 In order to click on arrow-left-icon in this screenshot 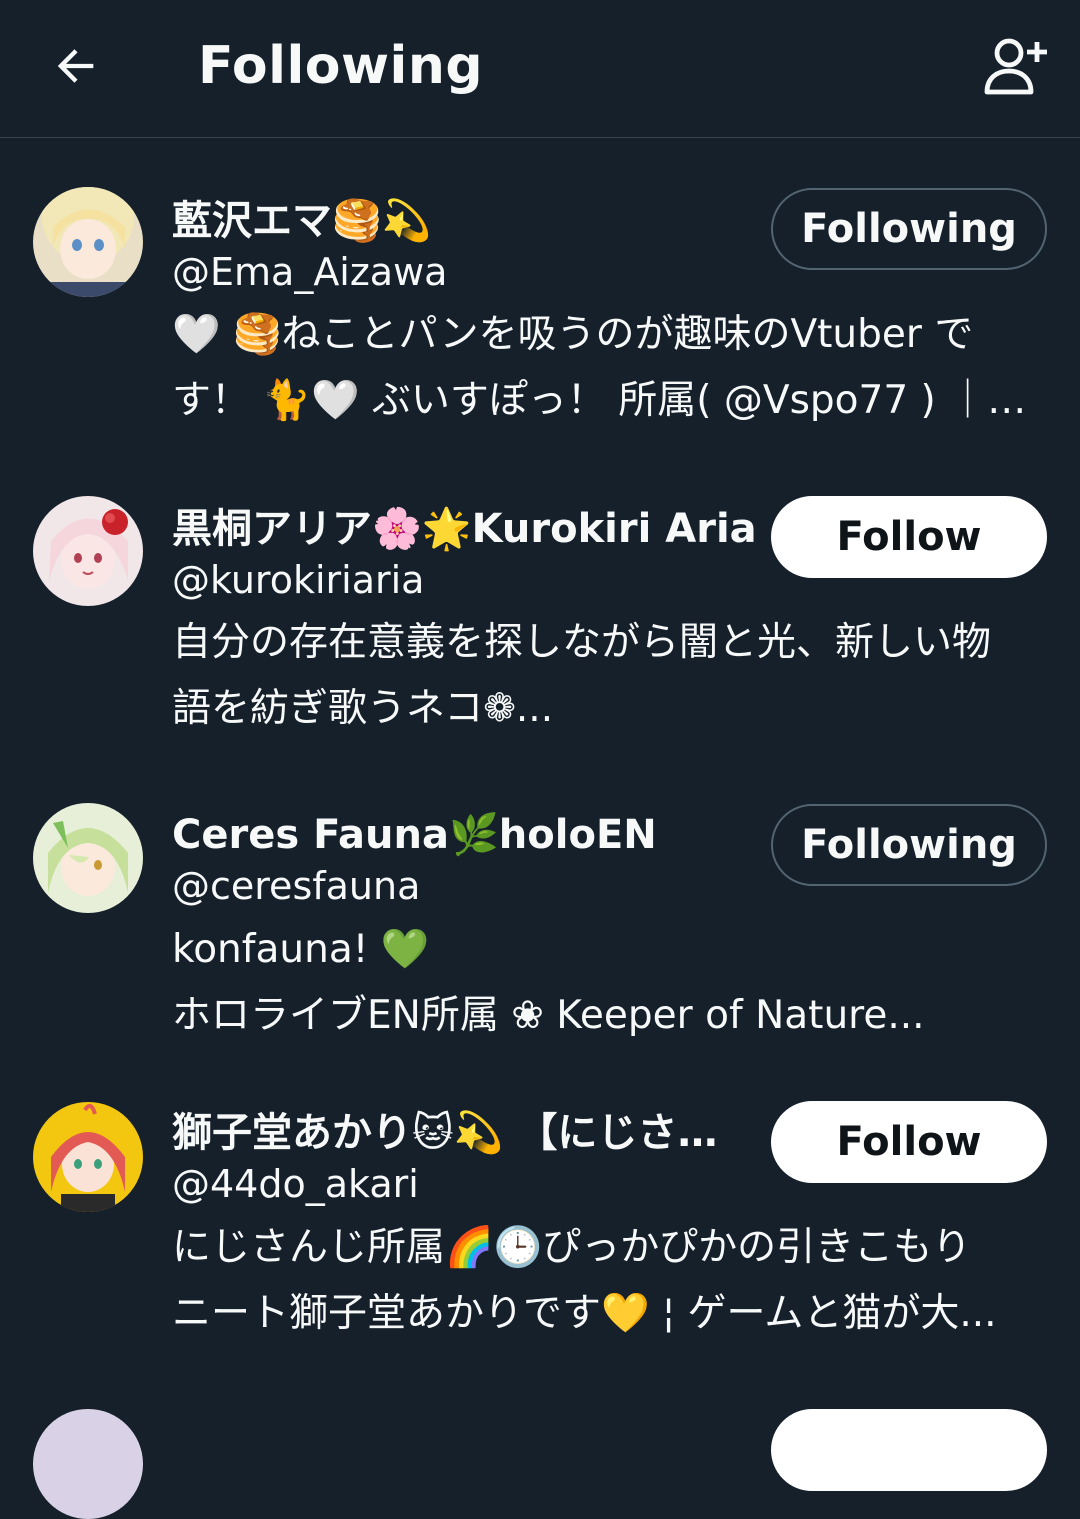, I will do `click(75, 66)`.